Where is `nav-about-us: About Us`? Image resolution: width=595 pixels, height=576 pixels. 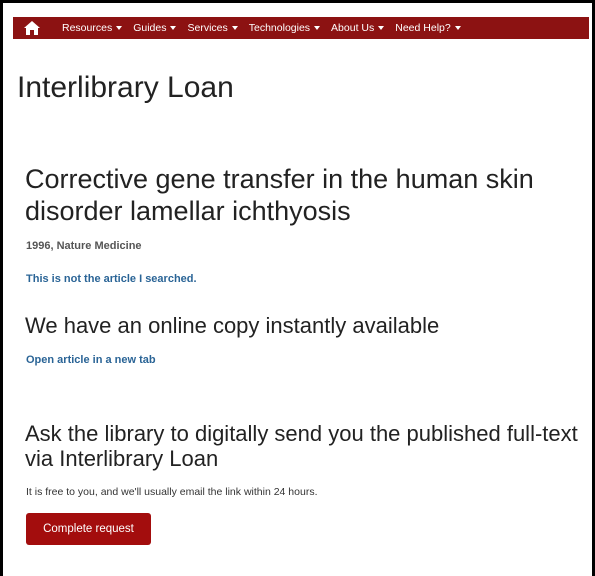 nav-about-us: About Us is located at coordinates (358, 28).